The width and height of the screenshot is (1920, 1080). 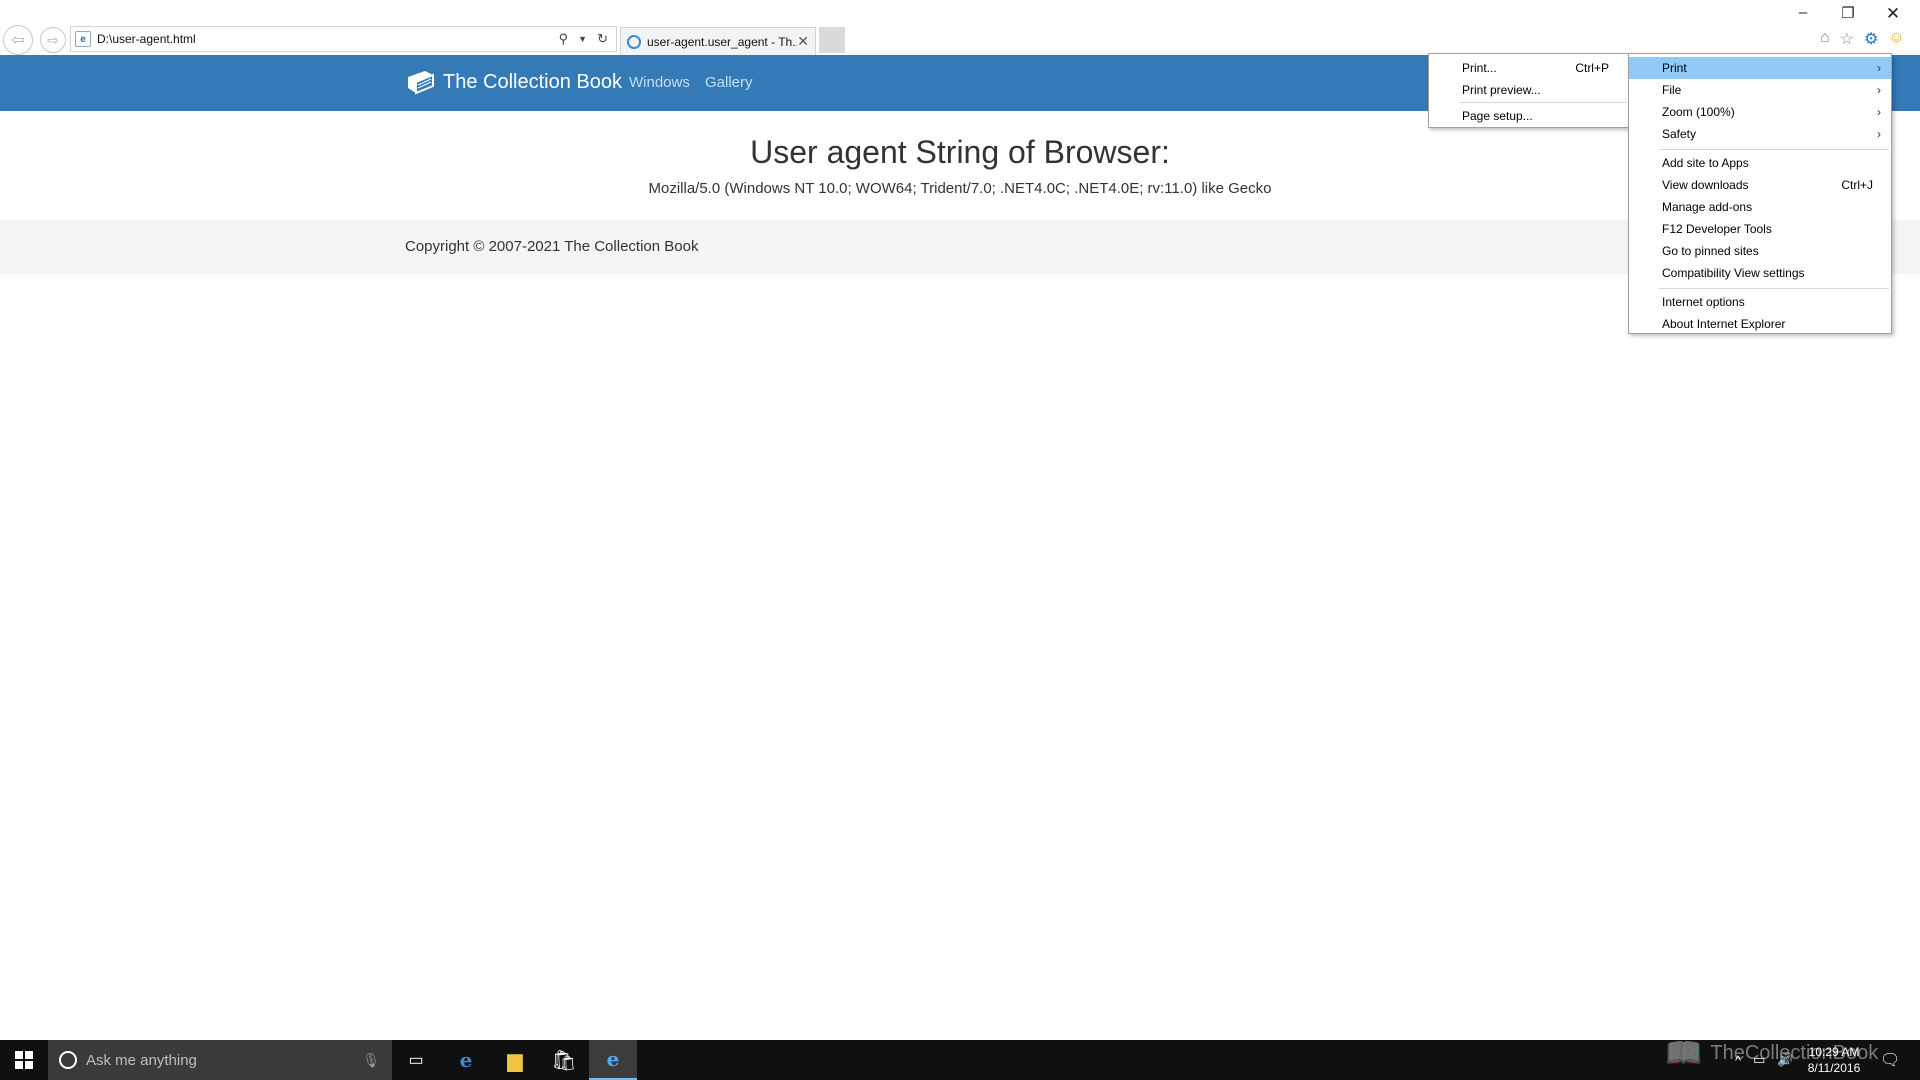 What do you see at coordinates (1760, 163) in the screenshot?
I see `menu-item-add-site-to-apps: Add site to Apps` at bounding box center [1760, 163].